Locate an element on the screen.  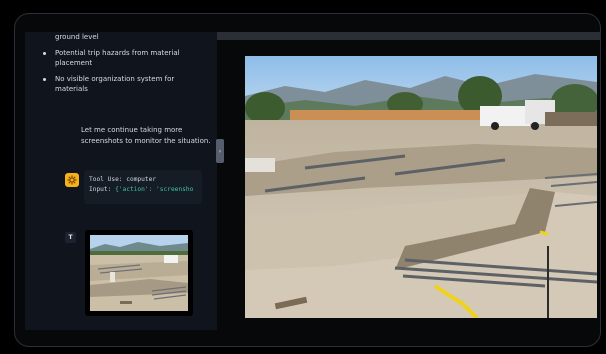
panel-collapse-toggle: › is located at coordinates (220, 151).